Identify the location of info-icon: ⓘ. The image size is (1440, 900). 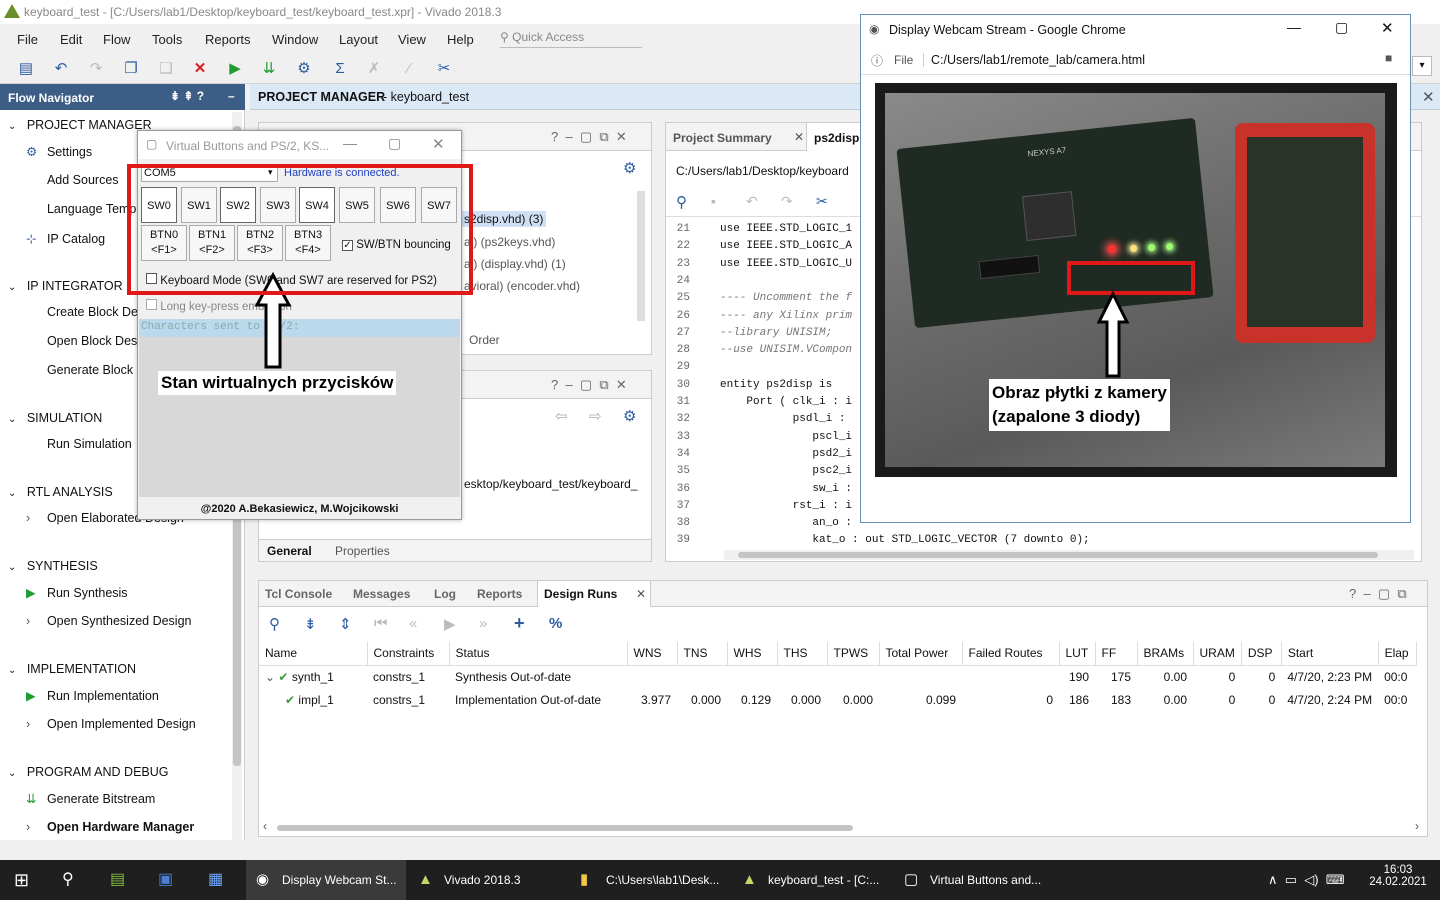
(877, 60).